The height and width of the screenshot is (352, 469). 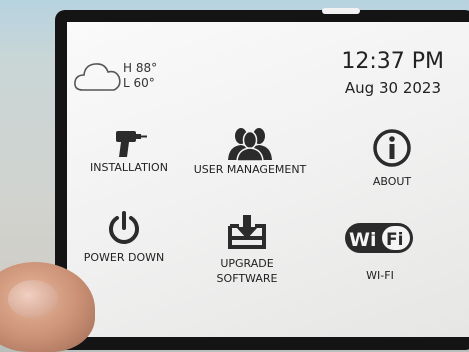 What do you see at coordinates (33, 299) in the screenshot?
I see `fingernail` at bounding box center [33, 299].